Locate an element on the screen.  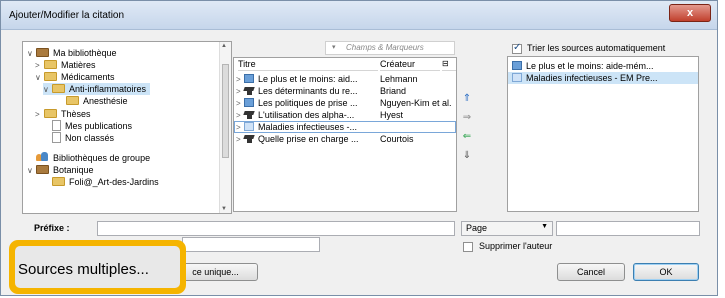
item-creator: Lehmann is located at coordinates (399, 79).